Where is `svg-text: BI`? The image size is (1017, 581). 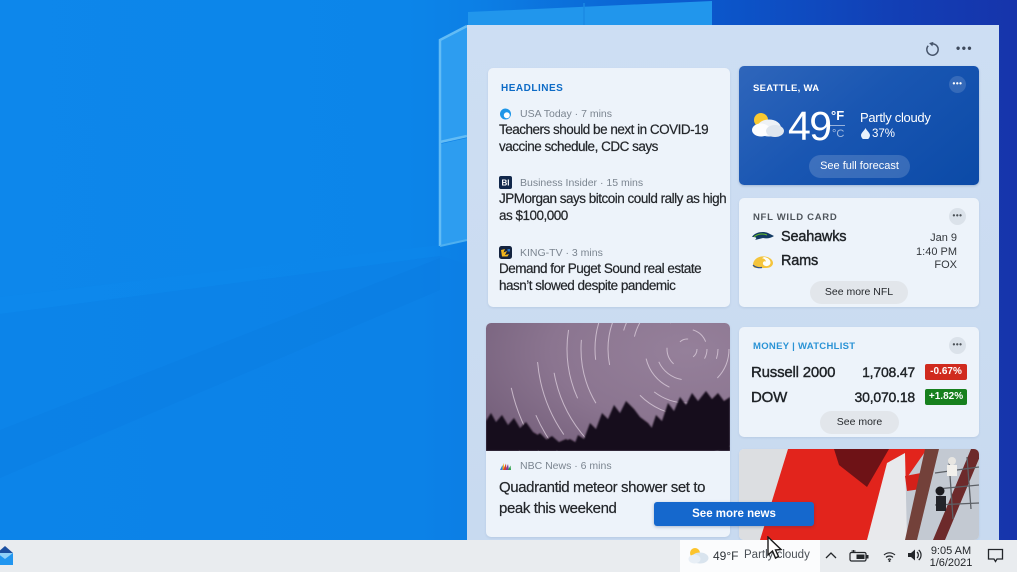
svg-text: BI is located at coordinates (506, 183).